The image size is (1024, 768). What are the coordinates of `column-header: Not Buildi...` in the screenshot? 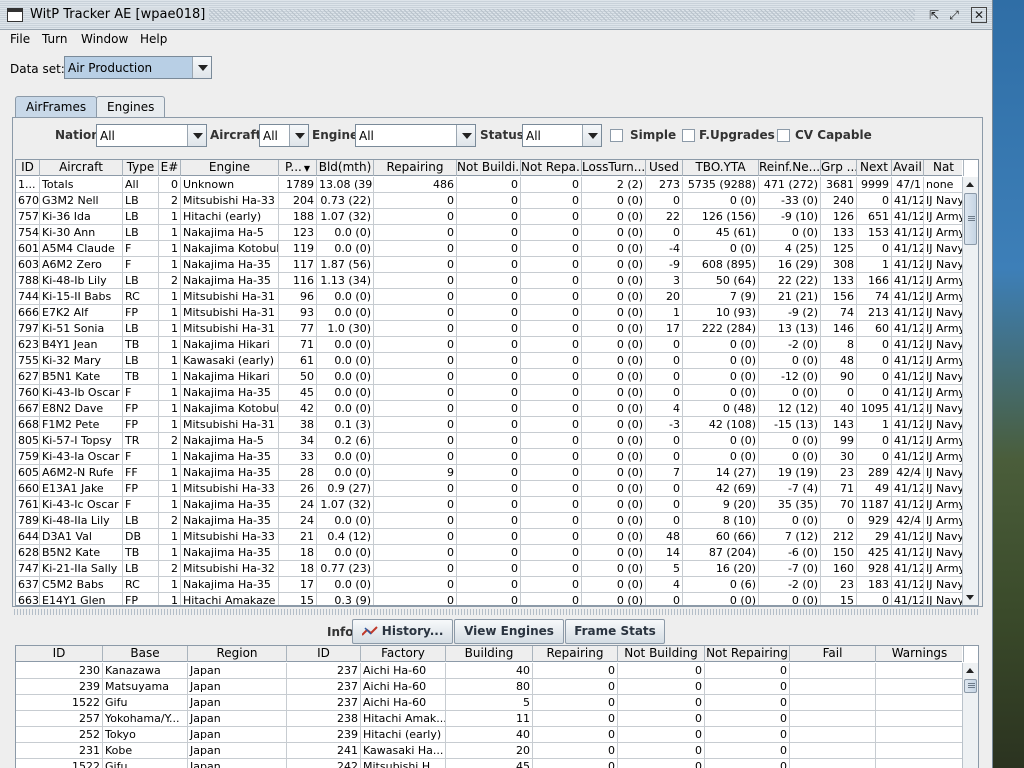 It's located at (489, 168).